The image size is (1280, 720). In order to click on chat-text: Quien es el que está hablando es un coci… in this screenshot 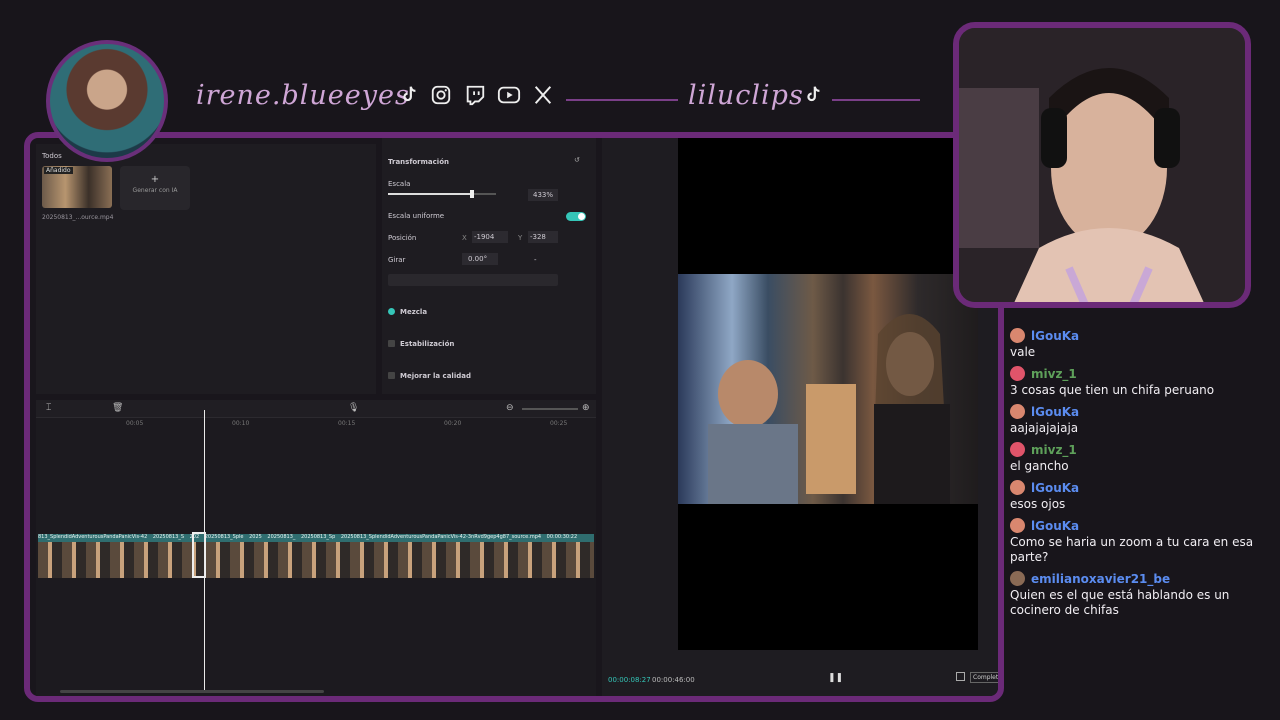, I will do `click(1120, 602)`.